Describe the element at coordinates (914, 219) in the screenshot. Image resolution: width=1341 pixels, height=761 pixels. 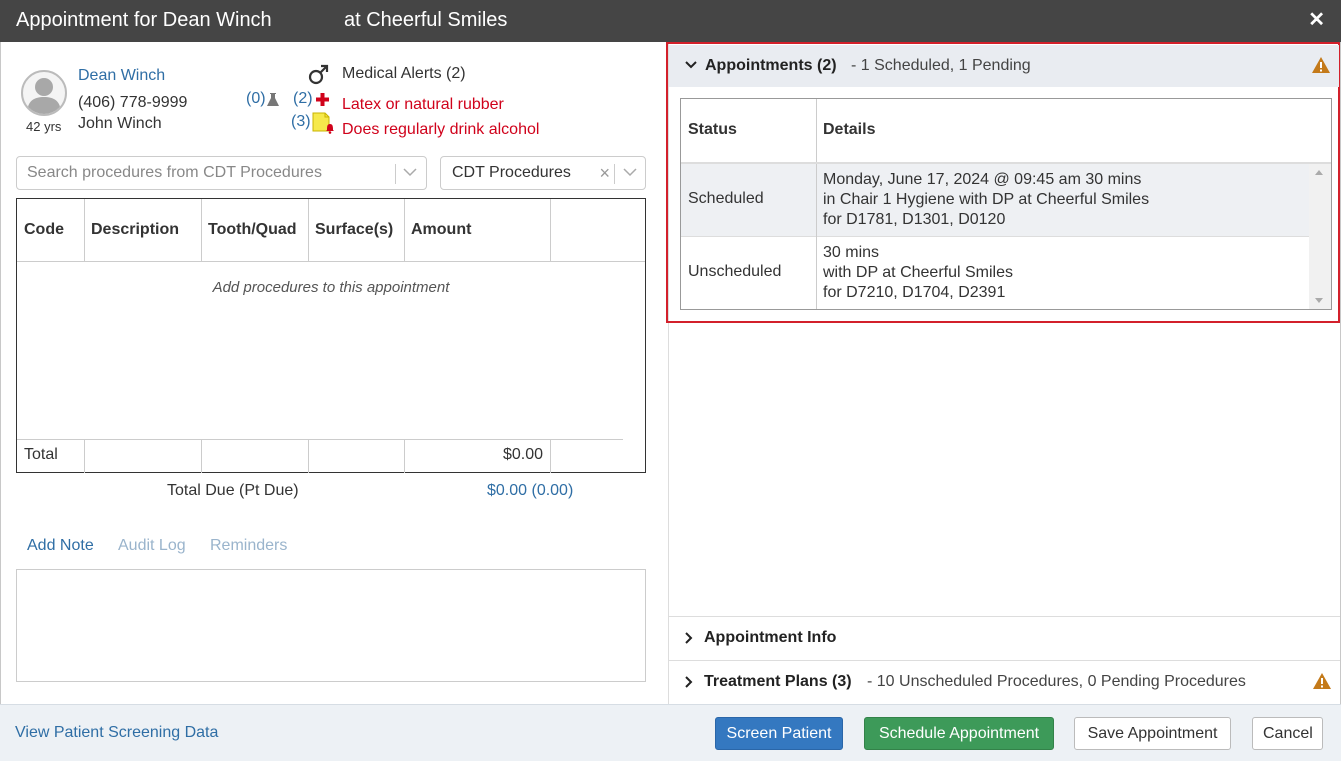
I see `detail-line: for D1781, D1301, D0120` at that location.